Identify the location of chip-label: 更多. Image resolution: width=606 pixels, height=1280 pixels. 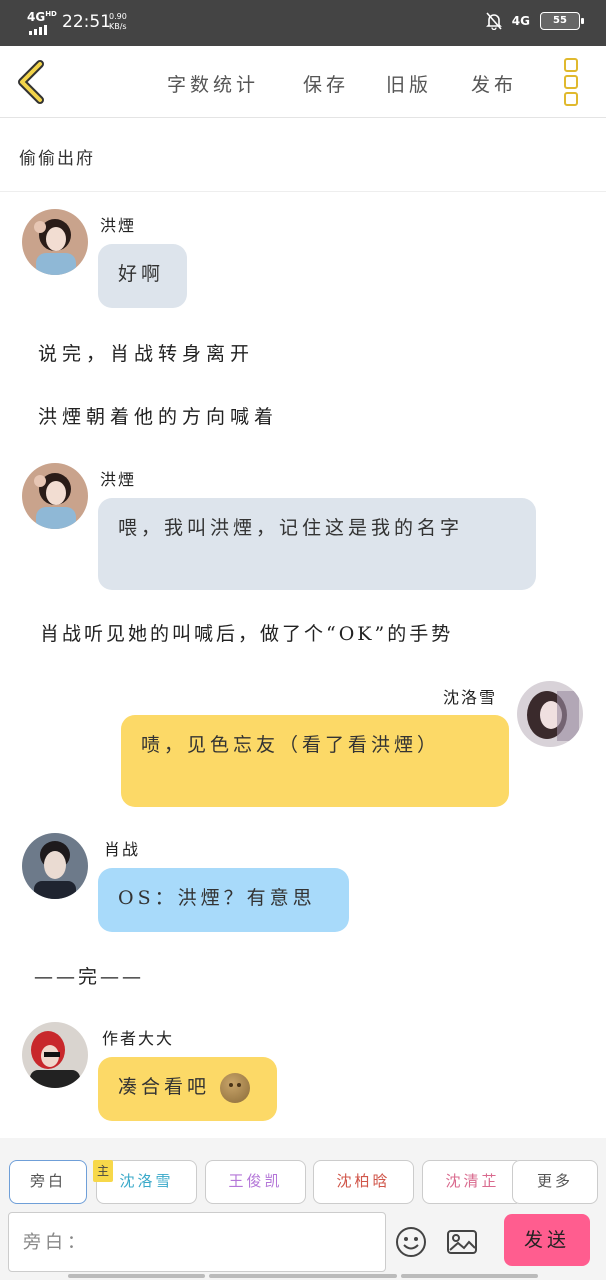
(554, 1181).